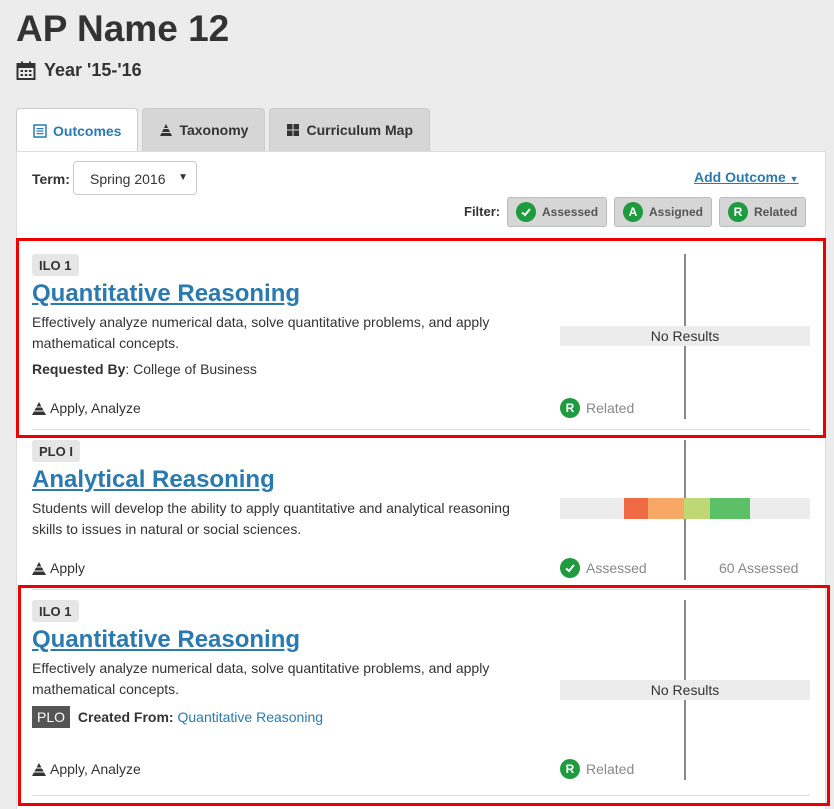  Describe the element at coordinates (93, 70) in the screenshot. I see `year-text: Year '15-'16` at that location.